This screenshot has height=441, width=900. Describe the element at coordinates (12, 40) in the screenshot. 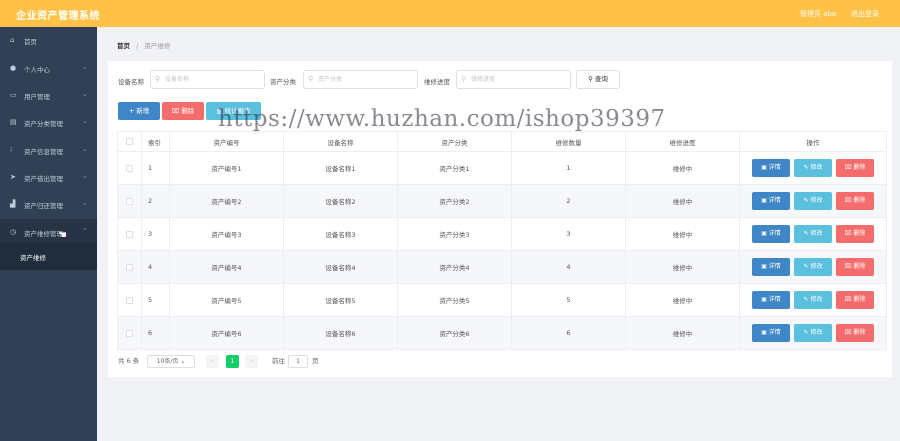

I see `home-icon: ⌂` at that location.